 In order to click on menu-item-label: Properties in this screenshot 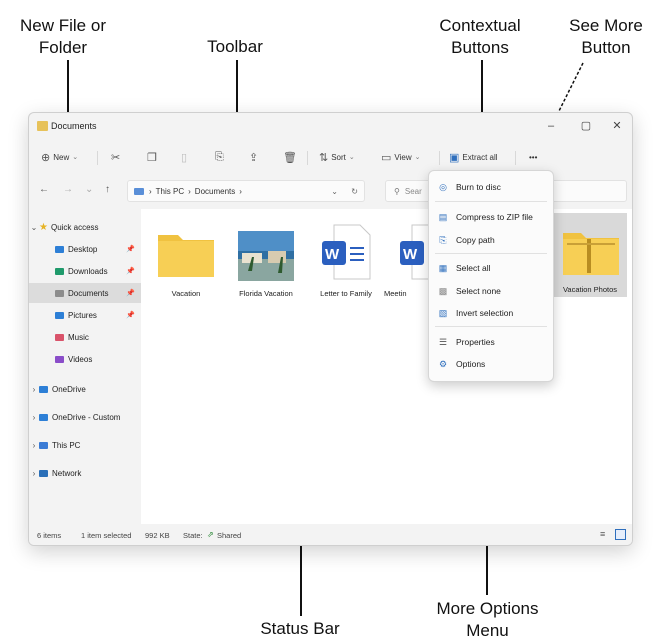, I will do `click(475, 342)`.